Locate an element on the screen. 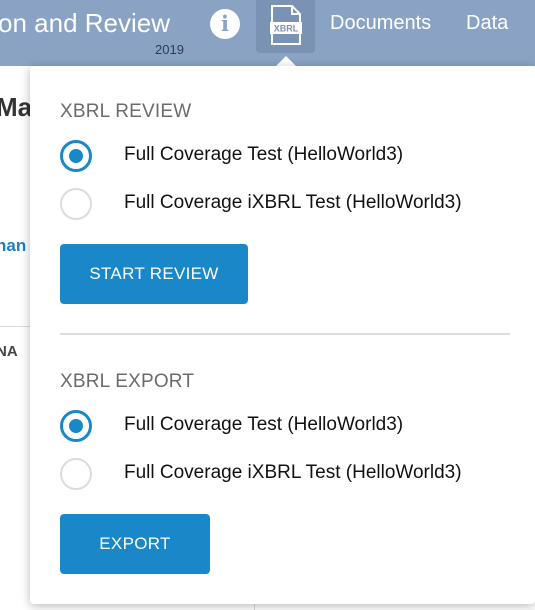 This screenshot has width=535, height=610. xbrl-file-icon: XBRL is located at coordinates (286, 25).